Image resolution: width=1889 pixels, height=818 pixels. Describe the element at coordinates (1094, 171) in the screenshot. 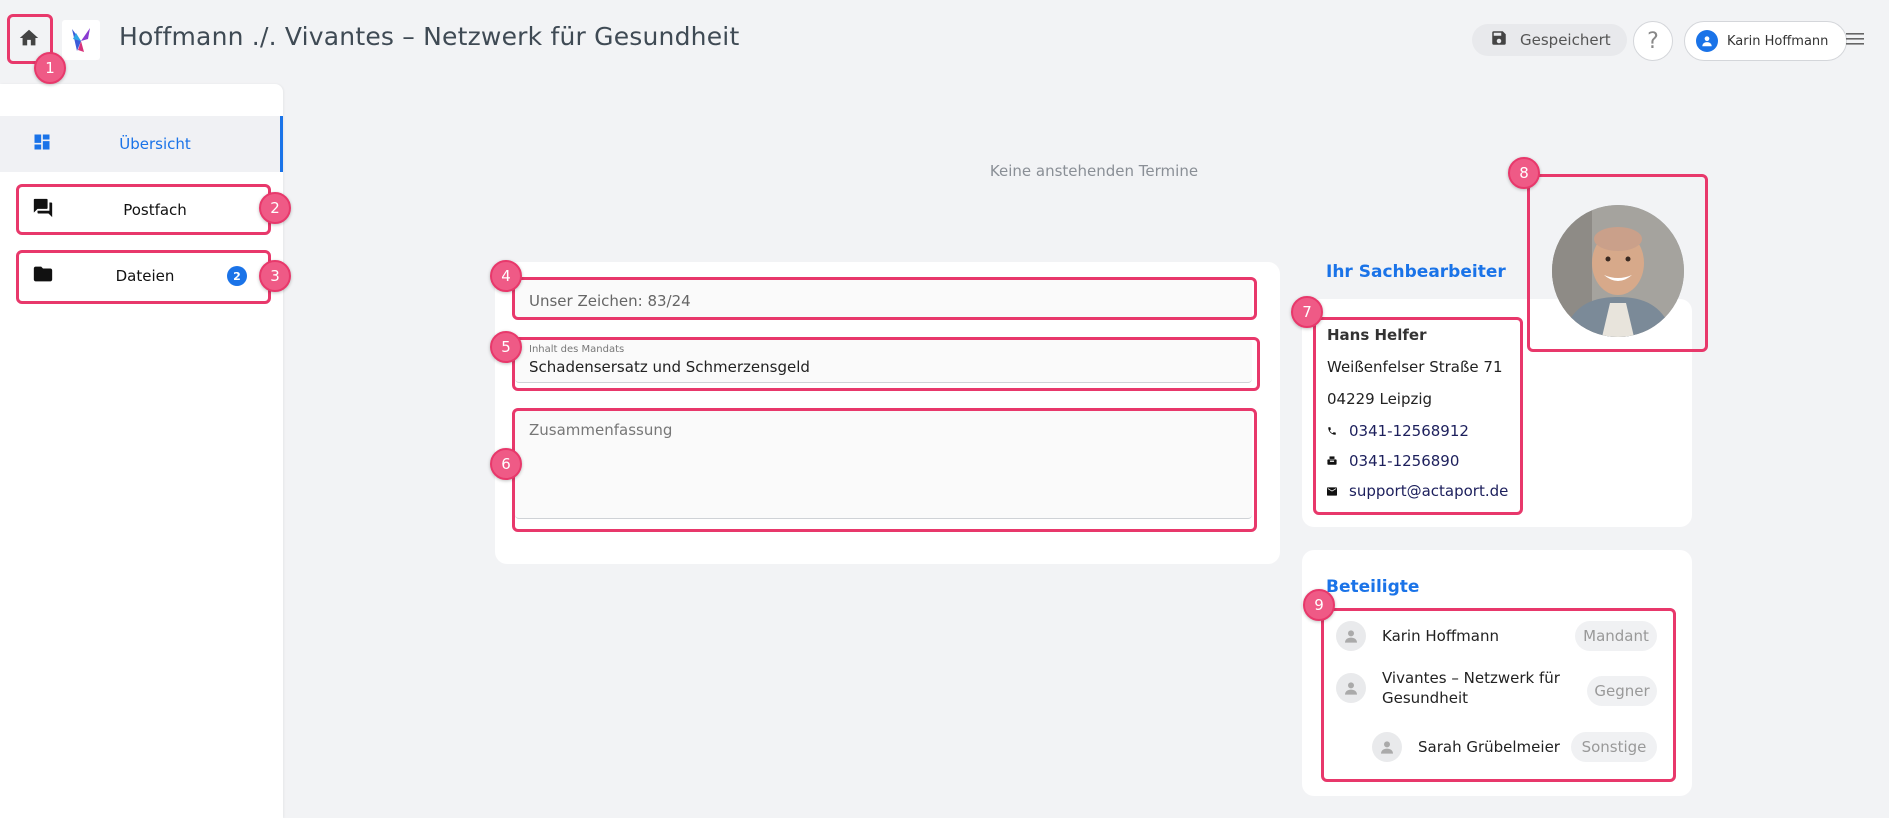

I see `no-appointments-text: Keine anstehenden Termine` at that location.